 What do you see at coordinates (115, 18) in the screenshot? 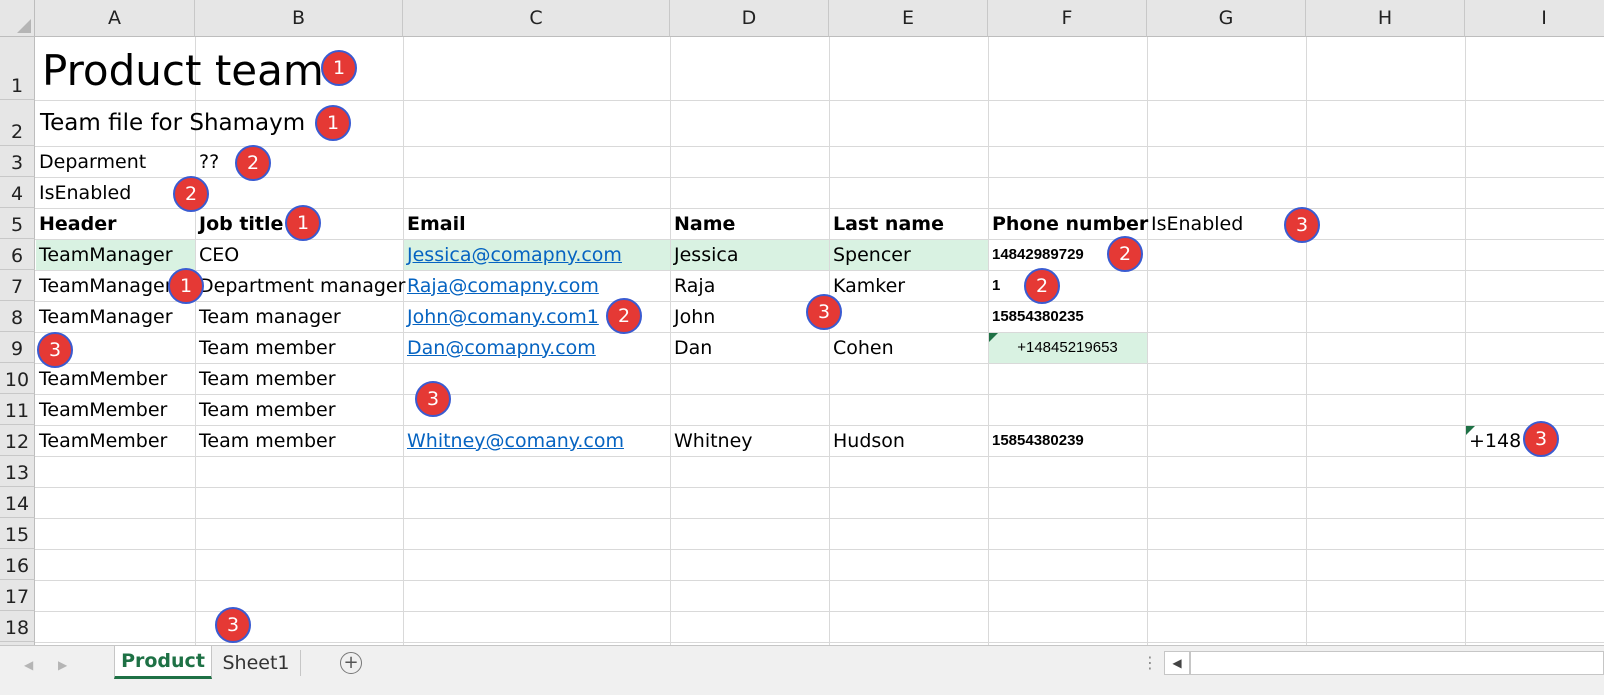
I see `column-header-a: A` at bounding box center [115, 18].